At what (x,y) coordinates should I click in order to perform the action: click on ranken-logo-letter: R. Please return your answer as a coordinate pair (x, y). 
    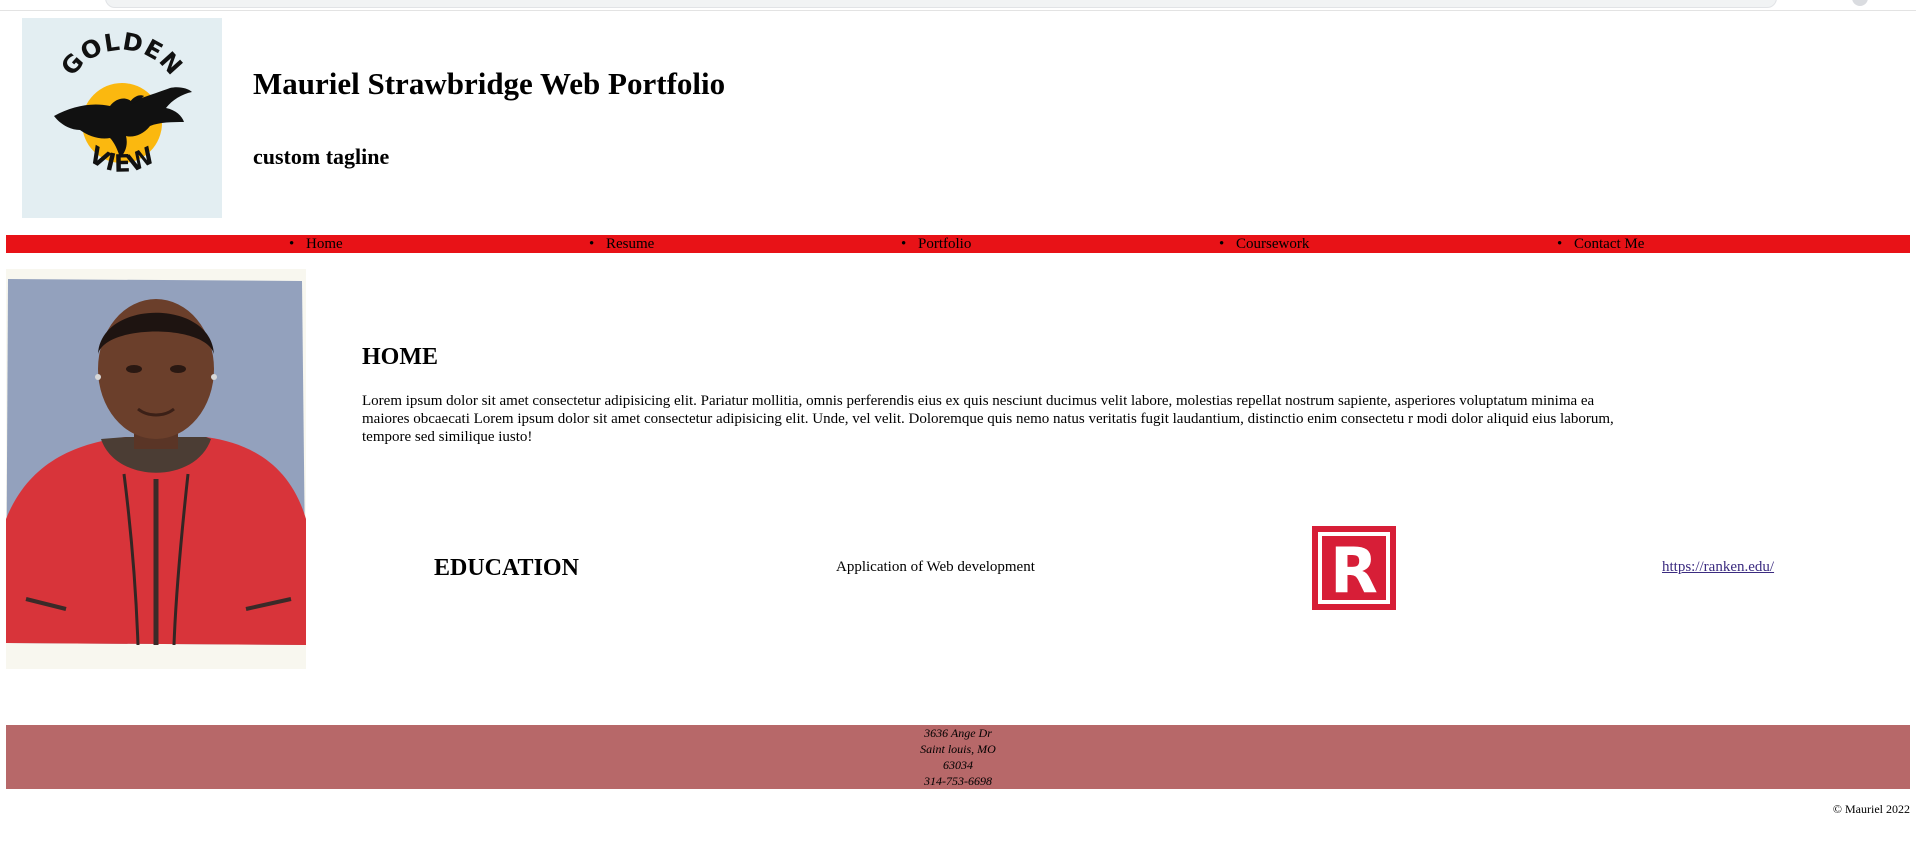
    Looking at the image, I should click on (1354, 570).